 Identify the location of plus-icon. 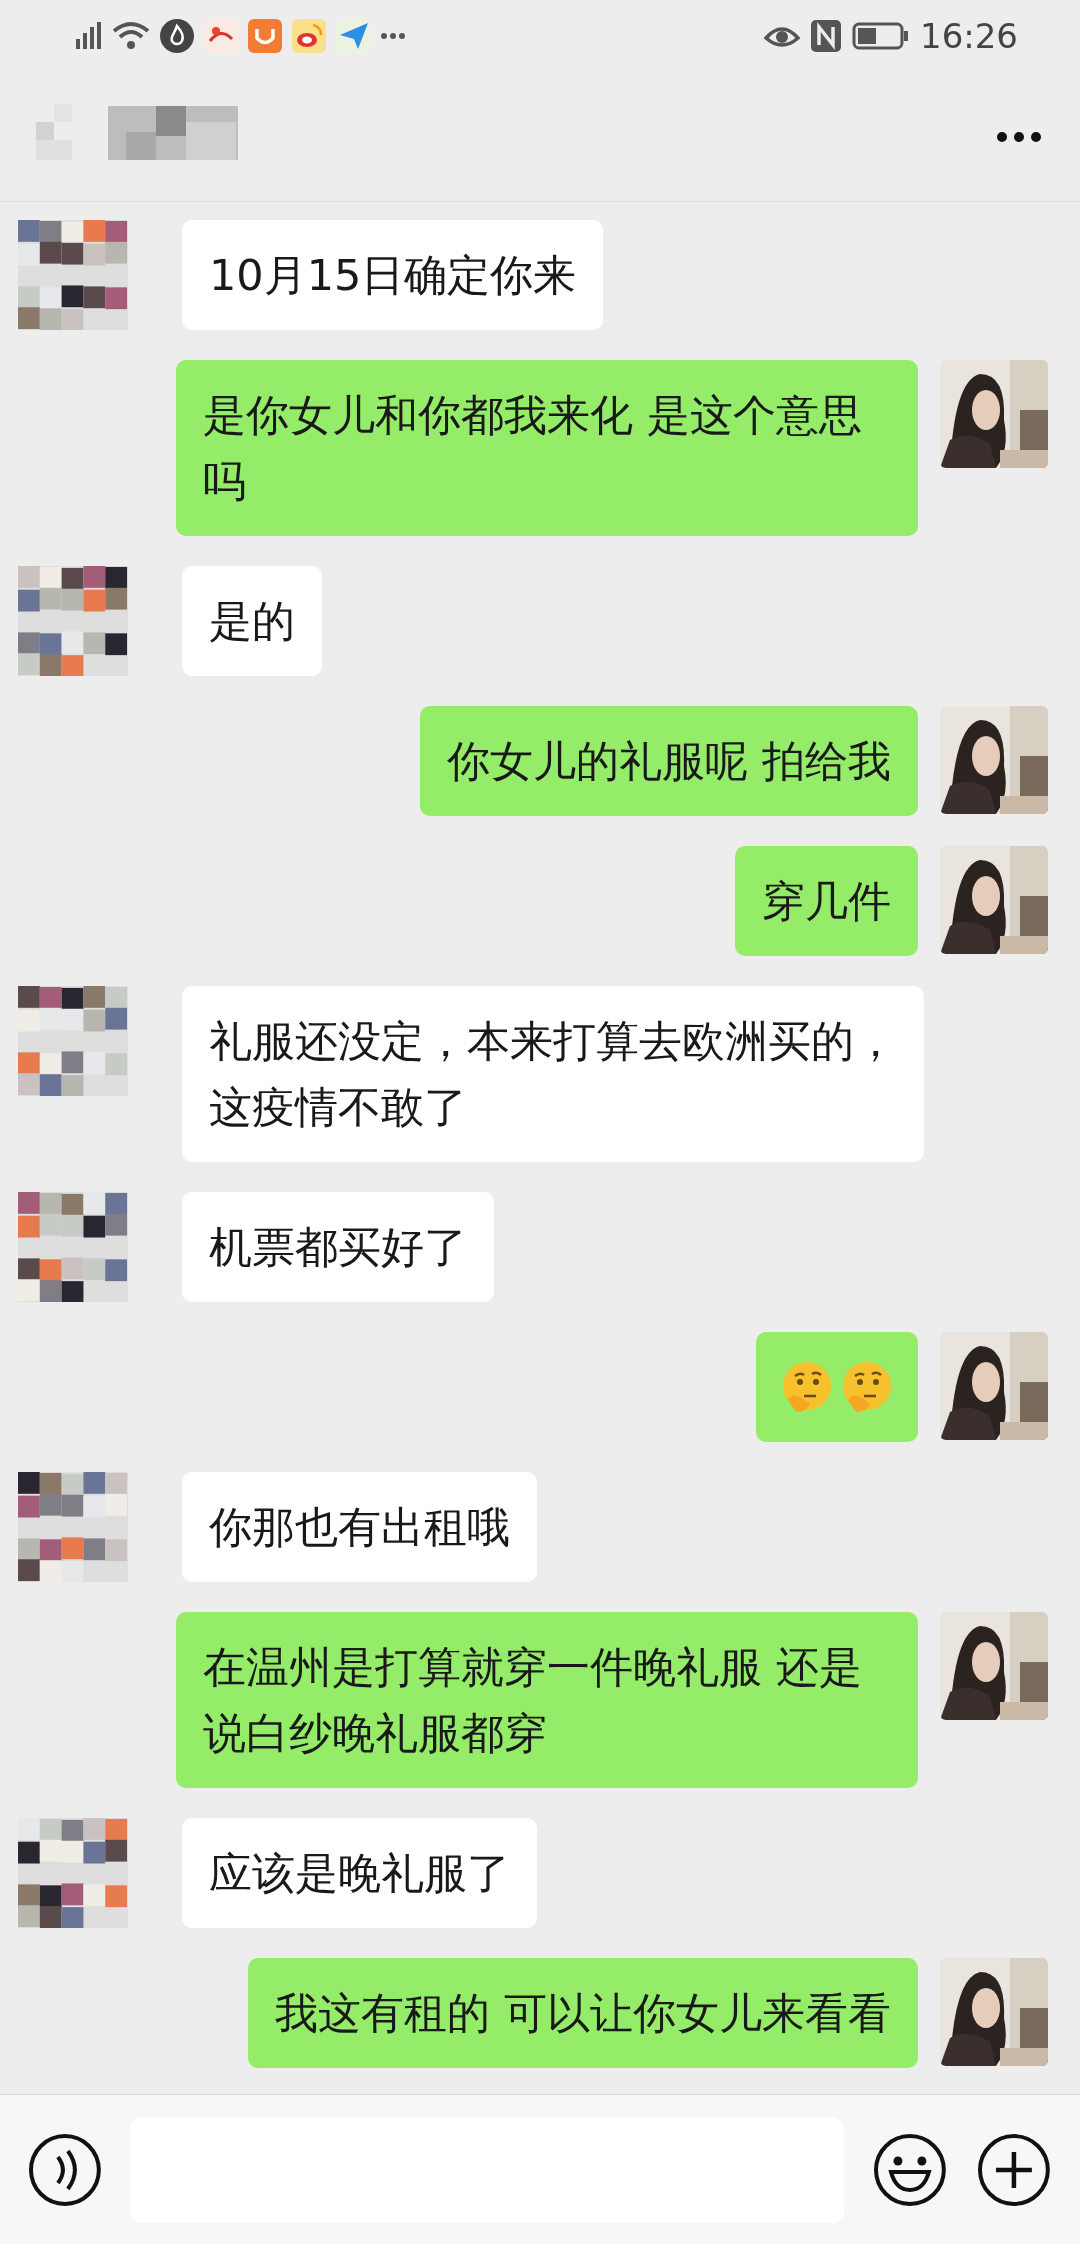
(1014, 2169).